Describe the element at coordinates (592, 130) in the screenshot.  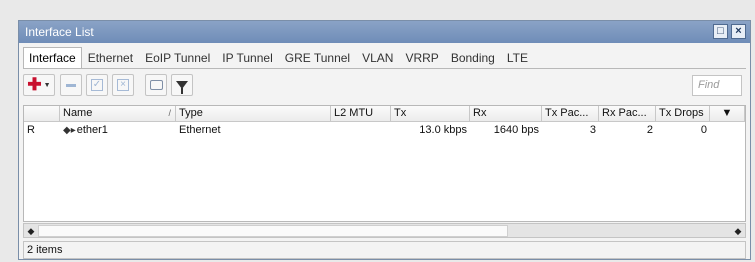
I see `row-tx-packets: 3` at that location.